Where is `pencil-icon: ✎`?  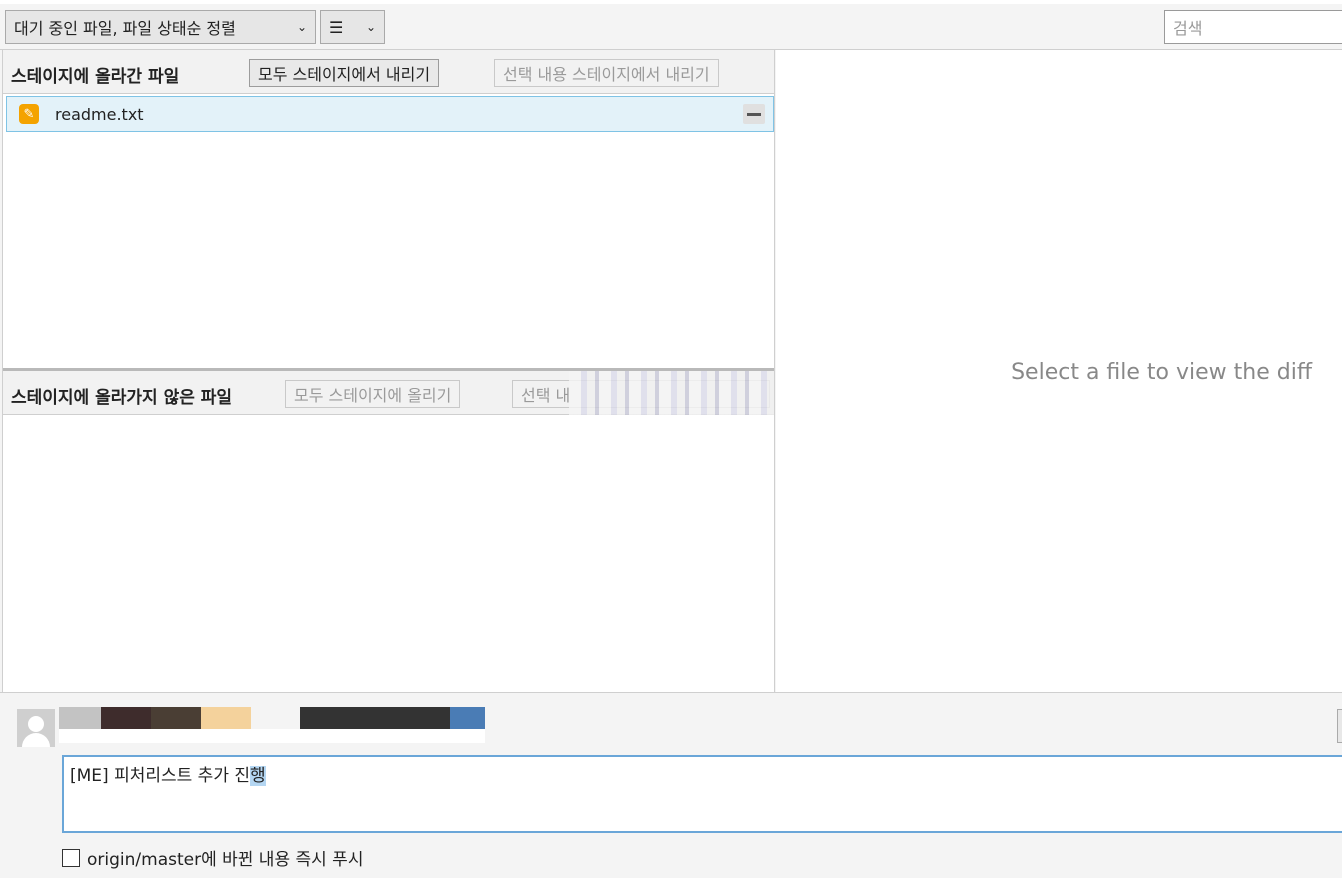 pencil-icon: ✎ is located at coordinates (29, 114).